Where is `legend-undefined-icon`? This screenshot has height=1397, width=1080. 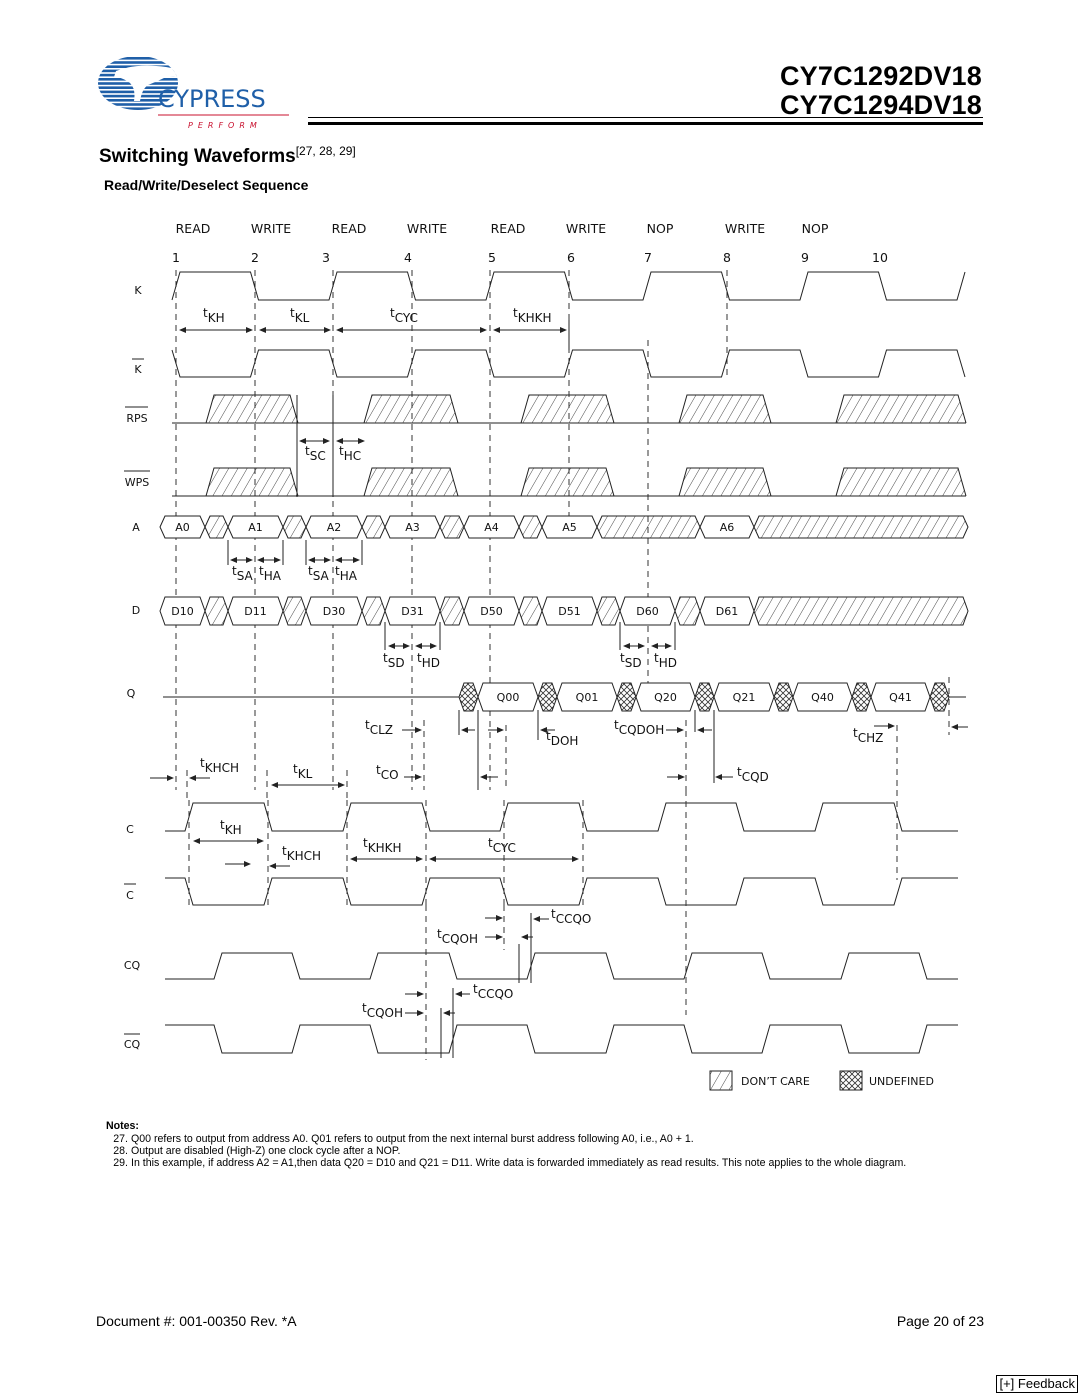
legend-undefined-icon is located at coordinates (851, 1080).